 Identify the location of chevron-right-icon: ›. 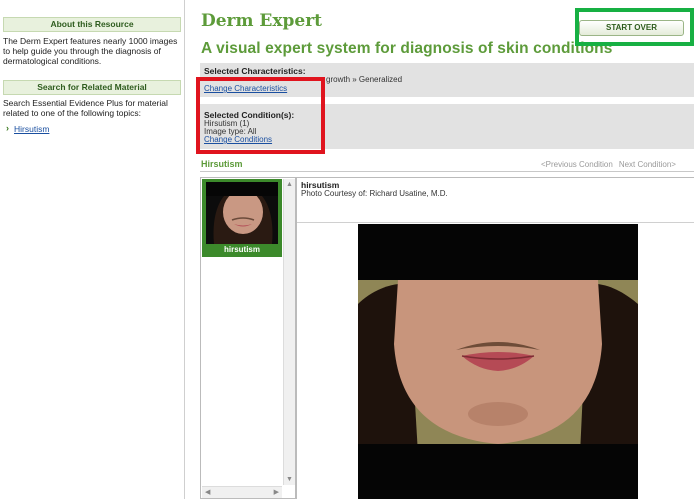
(7, 128).